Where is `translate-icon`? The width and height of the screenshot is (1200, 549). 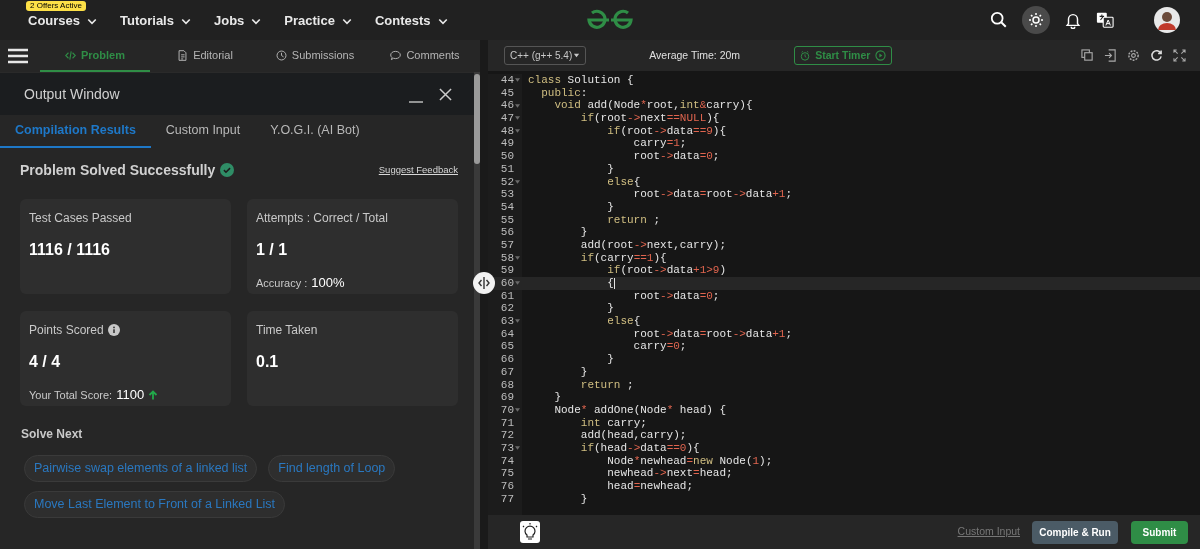 translate-icon is located at coordinates (1105, 20).